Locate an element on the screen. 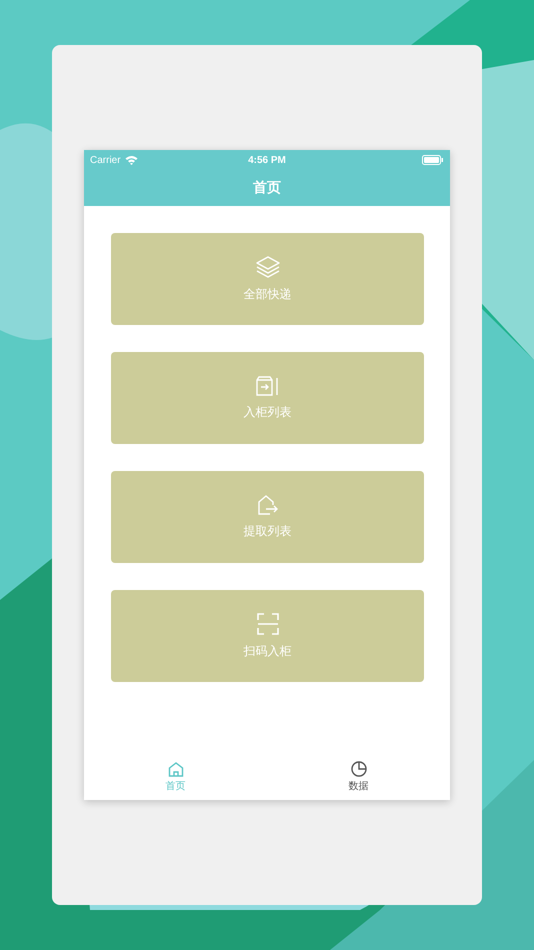 The image size is (534, 950). menu-tile: 提取列表 is located at coordinates (267, 517).